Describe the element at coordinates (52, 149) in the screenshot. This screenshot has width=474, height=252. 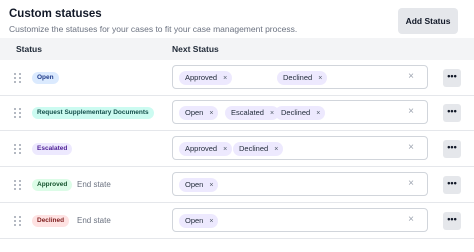
I see `status-badge: Escalated` at that location.